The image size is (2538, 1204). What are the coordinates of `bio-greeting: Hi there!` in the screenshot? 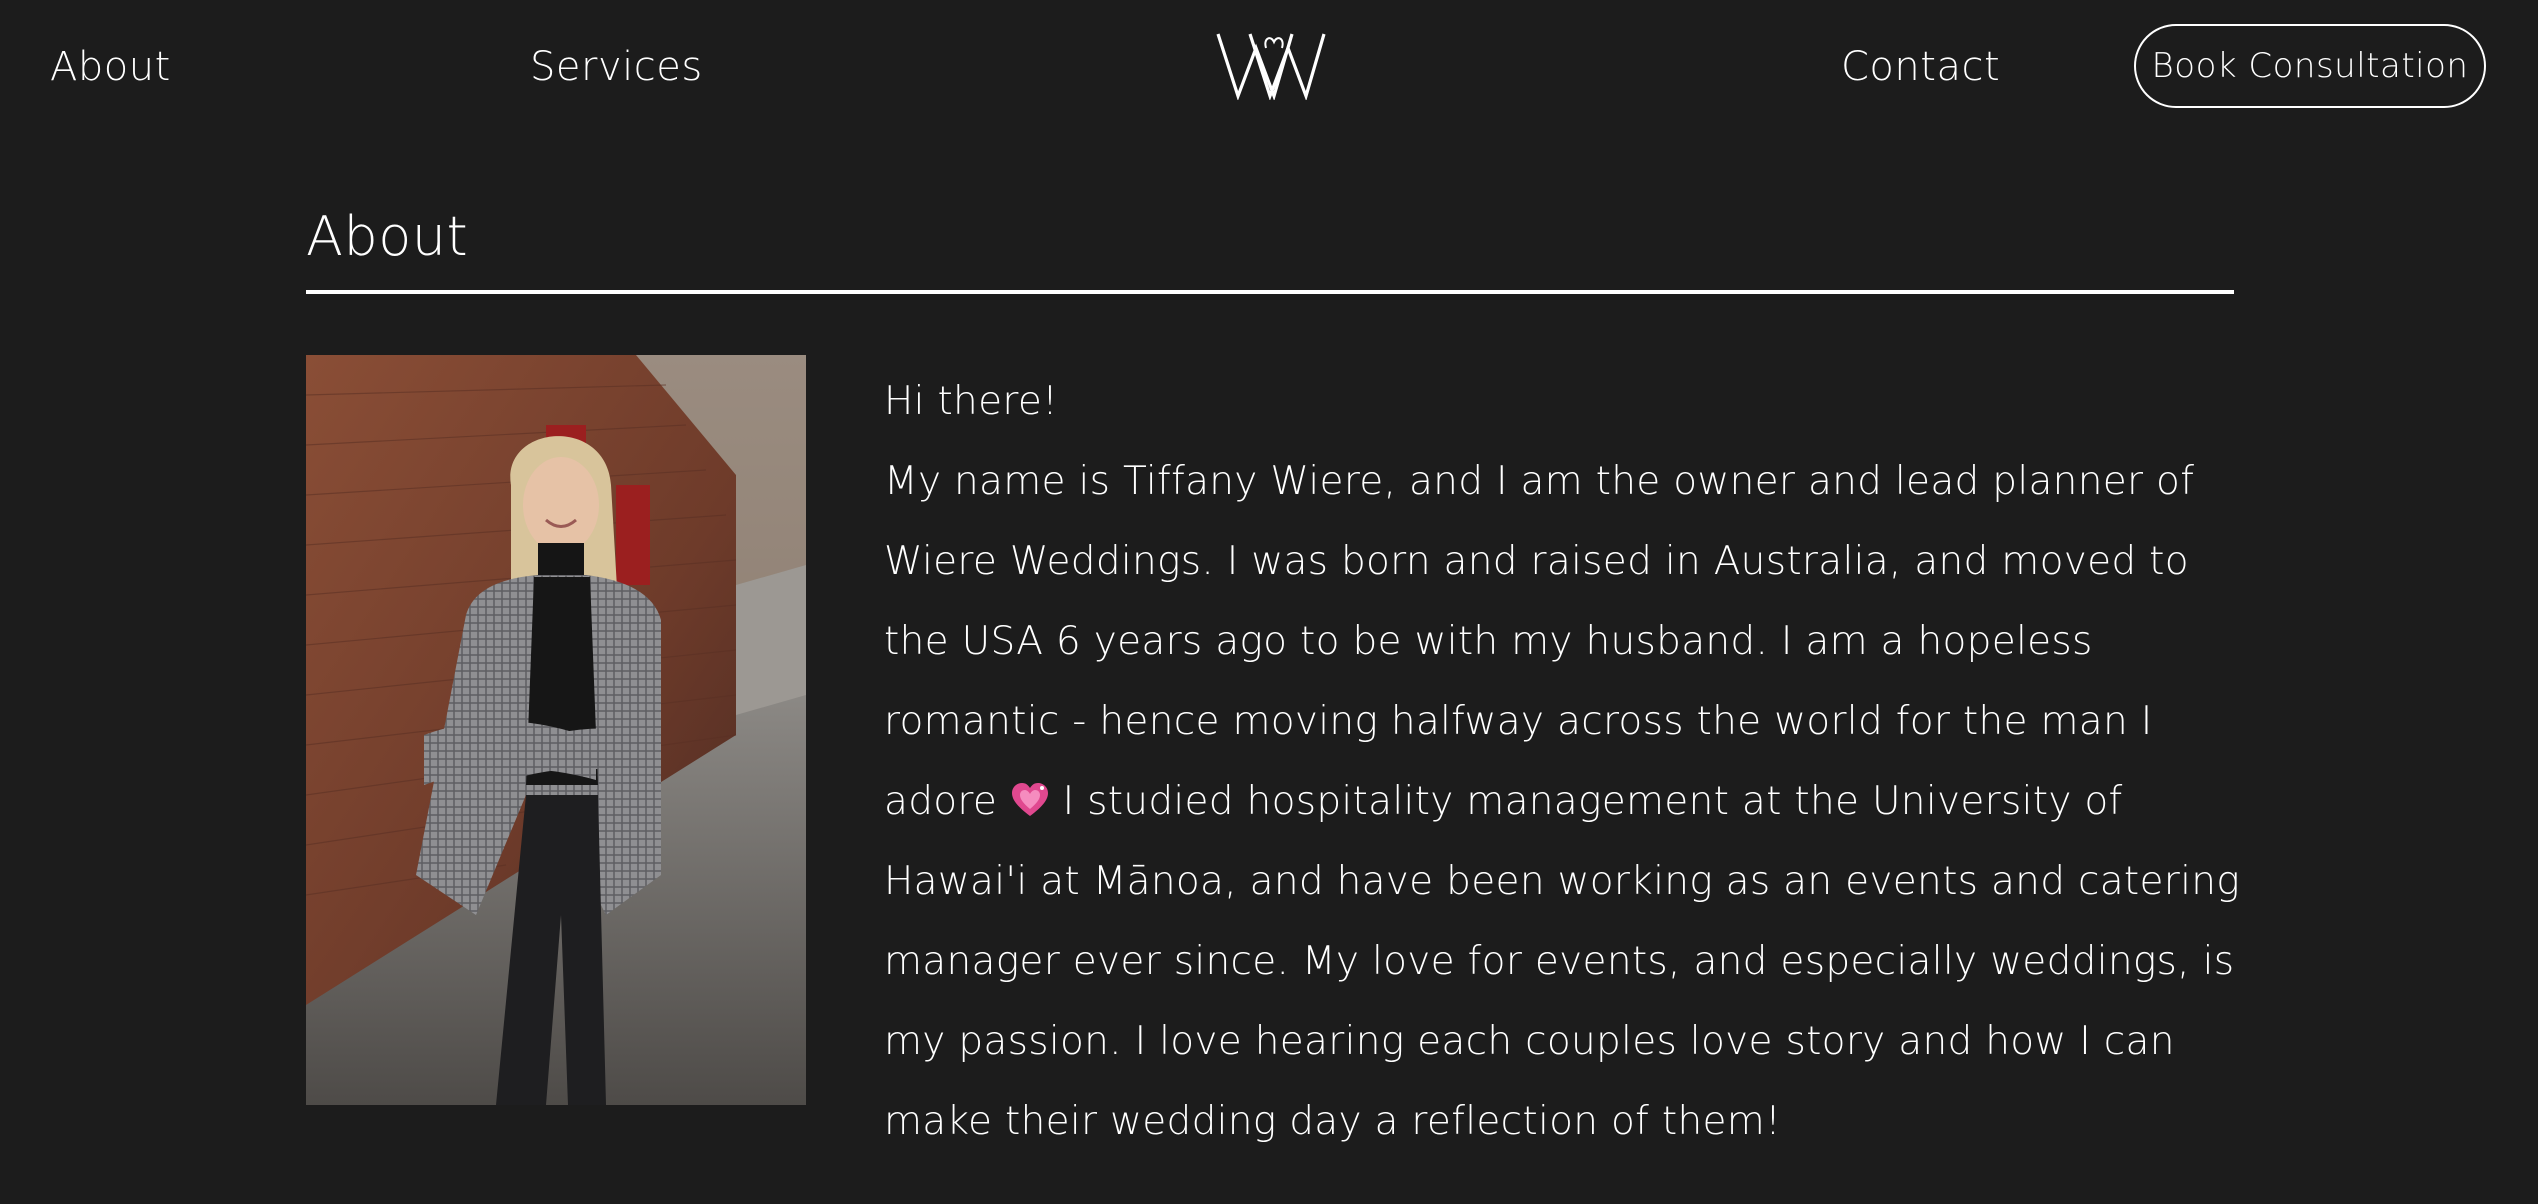 It's located at (971, 401).